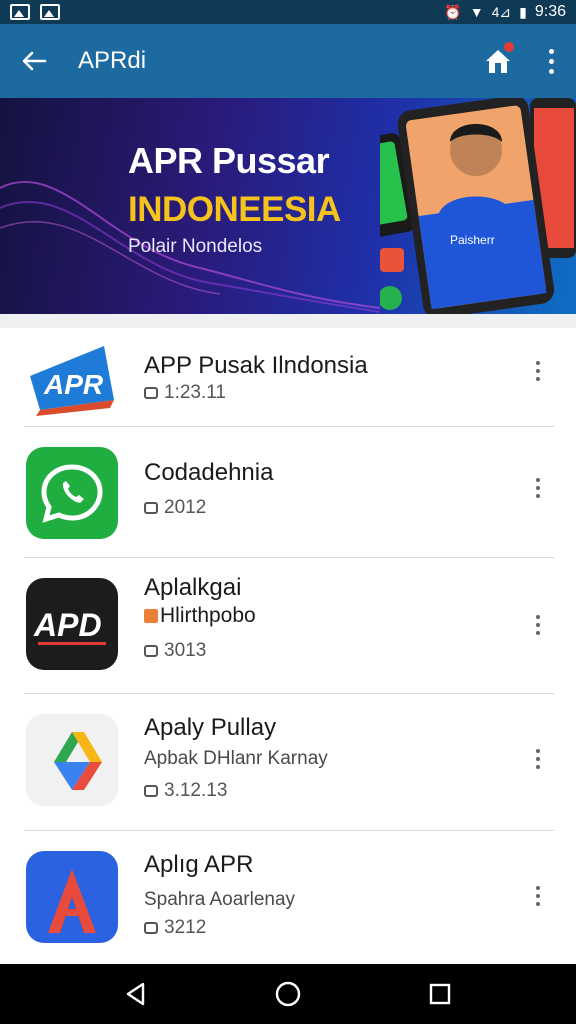  I want to click on list-item: Aplıg APR Spahra Aoarlenay 3212, so click(288, 897).